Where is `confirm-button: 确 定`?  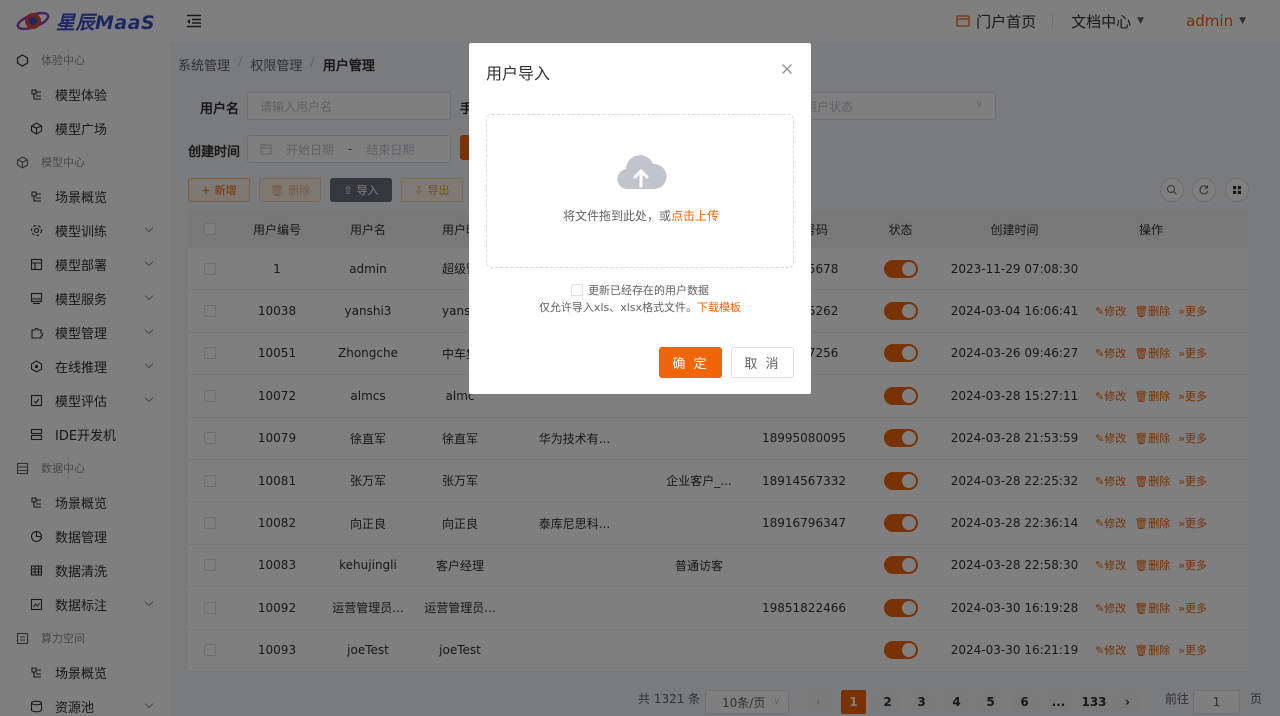 confirm-button: 确 定 is located at coordinates (690, 362).